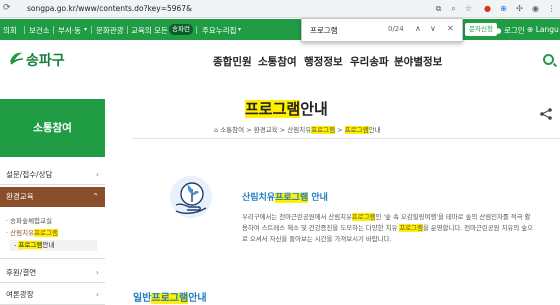  Describe the element at coordinates (191, 197) in the screenshot. I see `hands-plant-icon` at that location.